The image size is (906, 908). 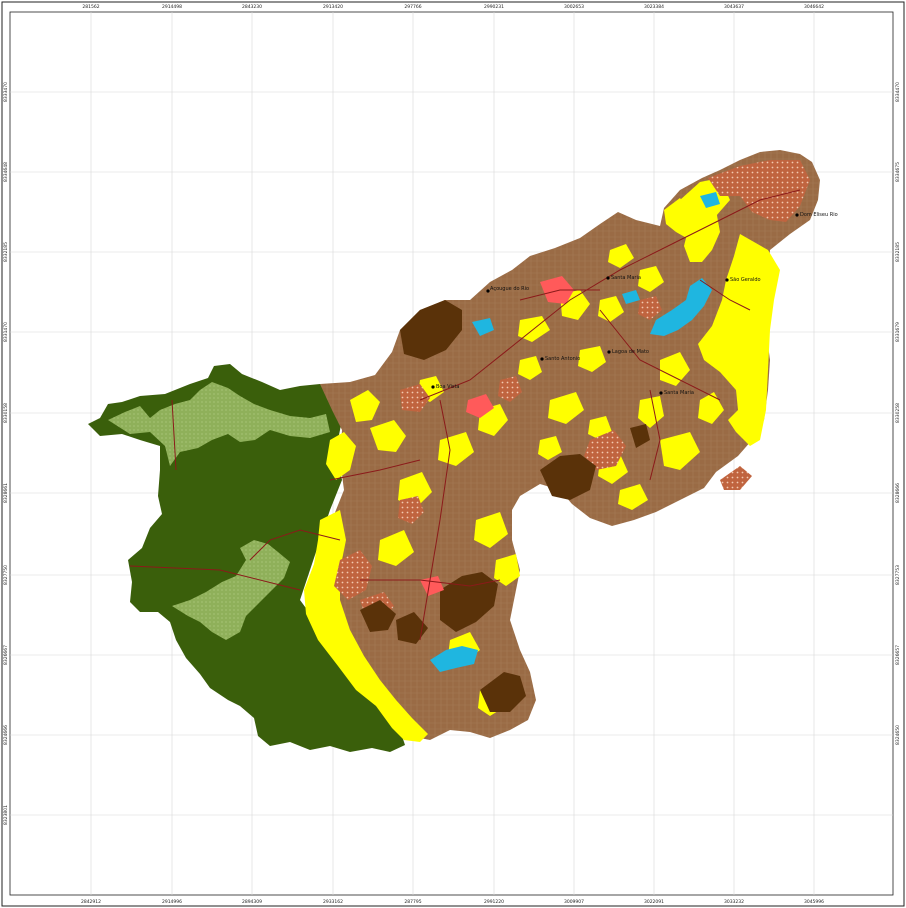 I want to click on tick-label: 8331679, so click(x=898, y=332).